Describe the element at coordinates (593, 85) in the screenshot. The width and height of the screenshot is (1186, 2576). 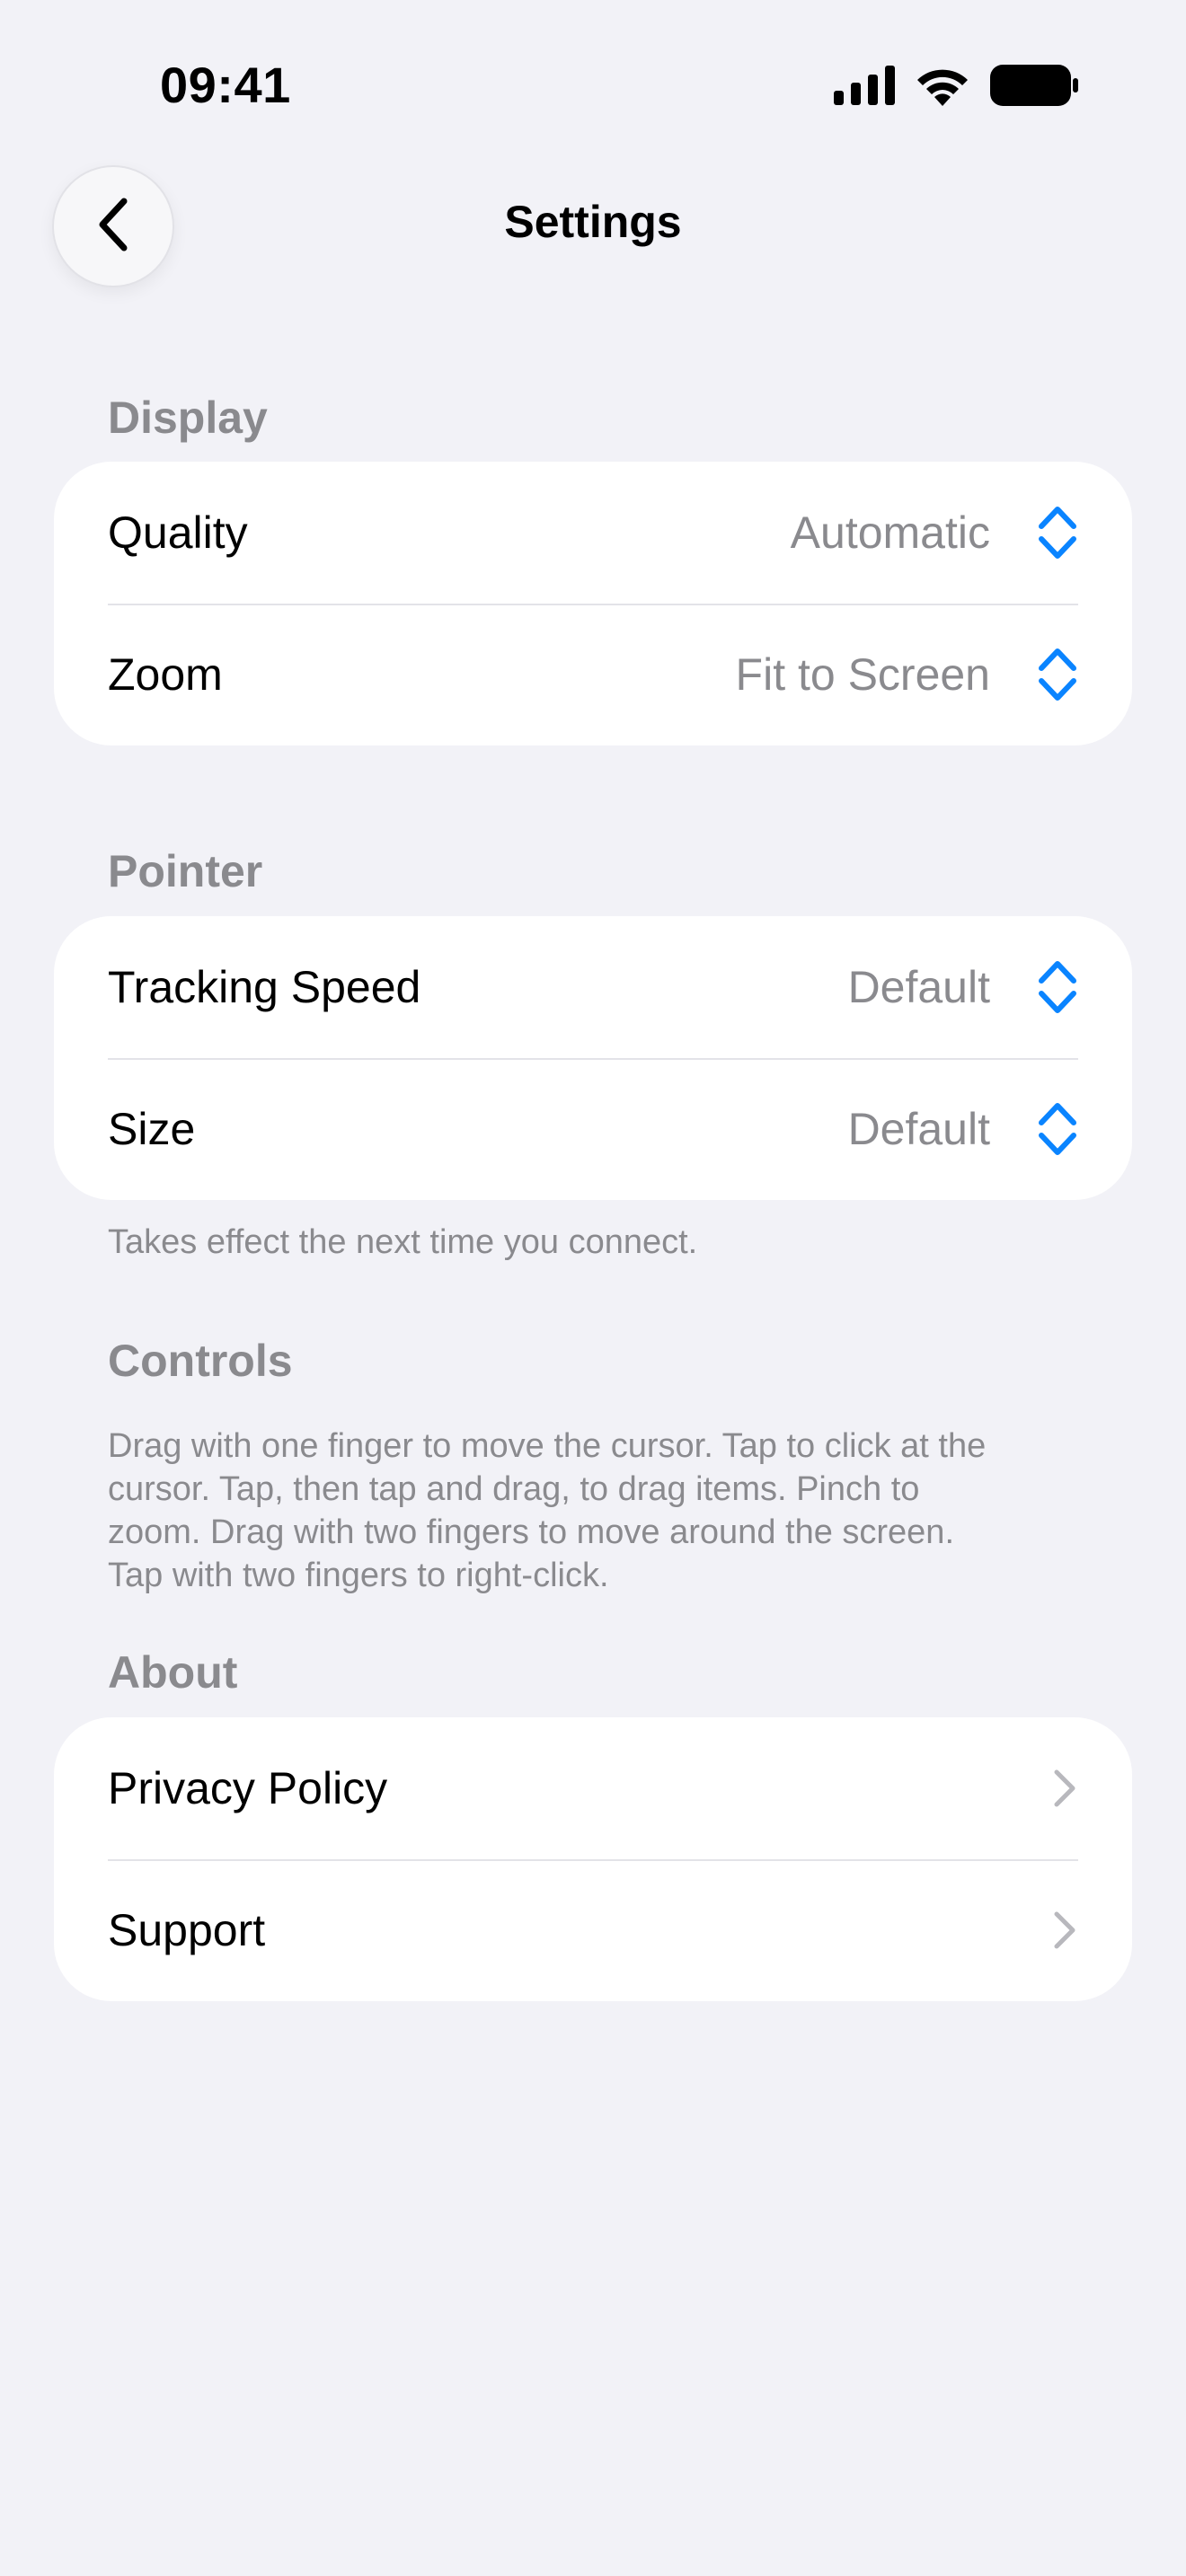
I see `status-bar: 09:41` at that location.